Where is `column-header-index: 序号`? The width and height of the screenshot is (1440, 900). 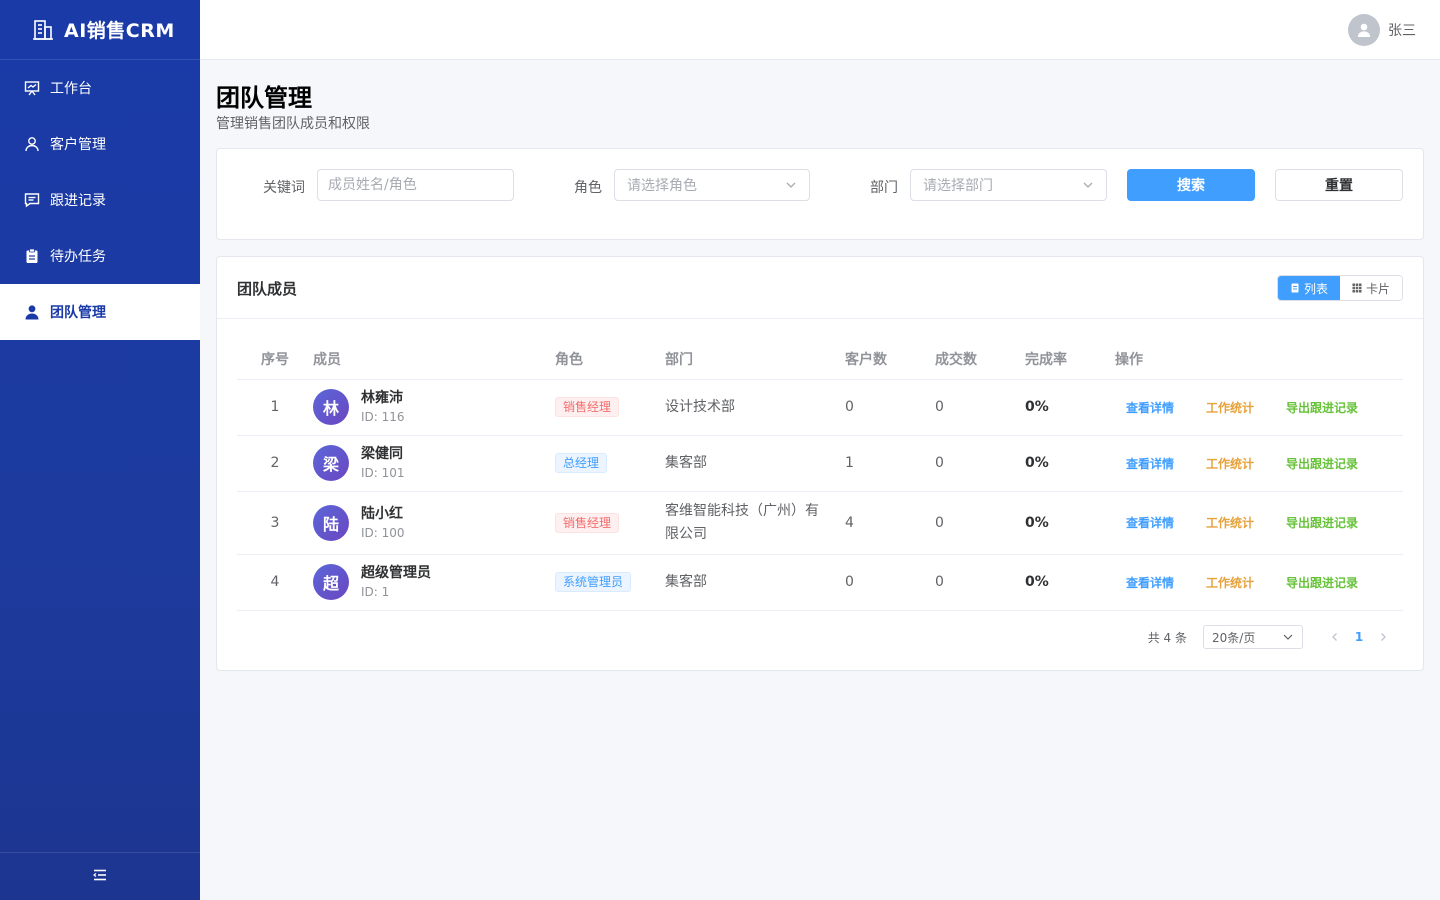 column-header-index: 序号 is located at coordinates (275, 359).